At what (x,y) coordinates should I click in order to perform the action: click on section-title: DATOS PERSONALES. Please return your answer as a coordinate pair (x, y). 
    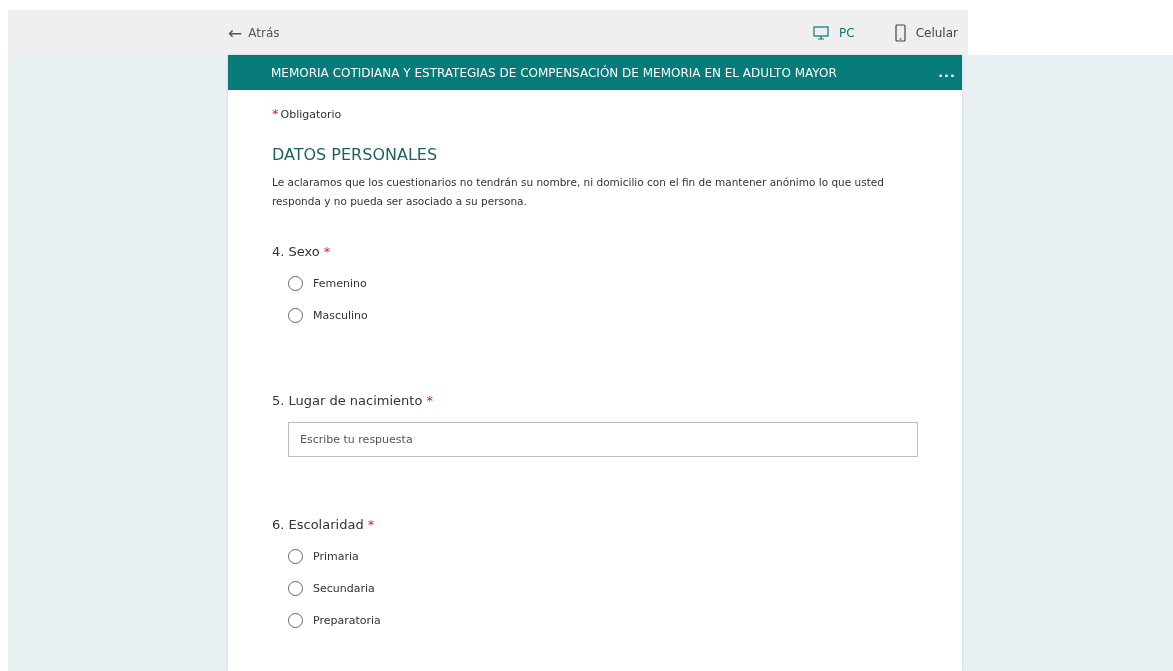
    Looking at the image, I should click on (355, 154).